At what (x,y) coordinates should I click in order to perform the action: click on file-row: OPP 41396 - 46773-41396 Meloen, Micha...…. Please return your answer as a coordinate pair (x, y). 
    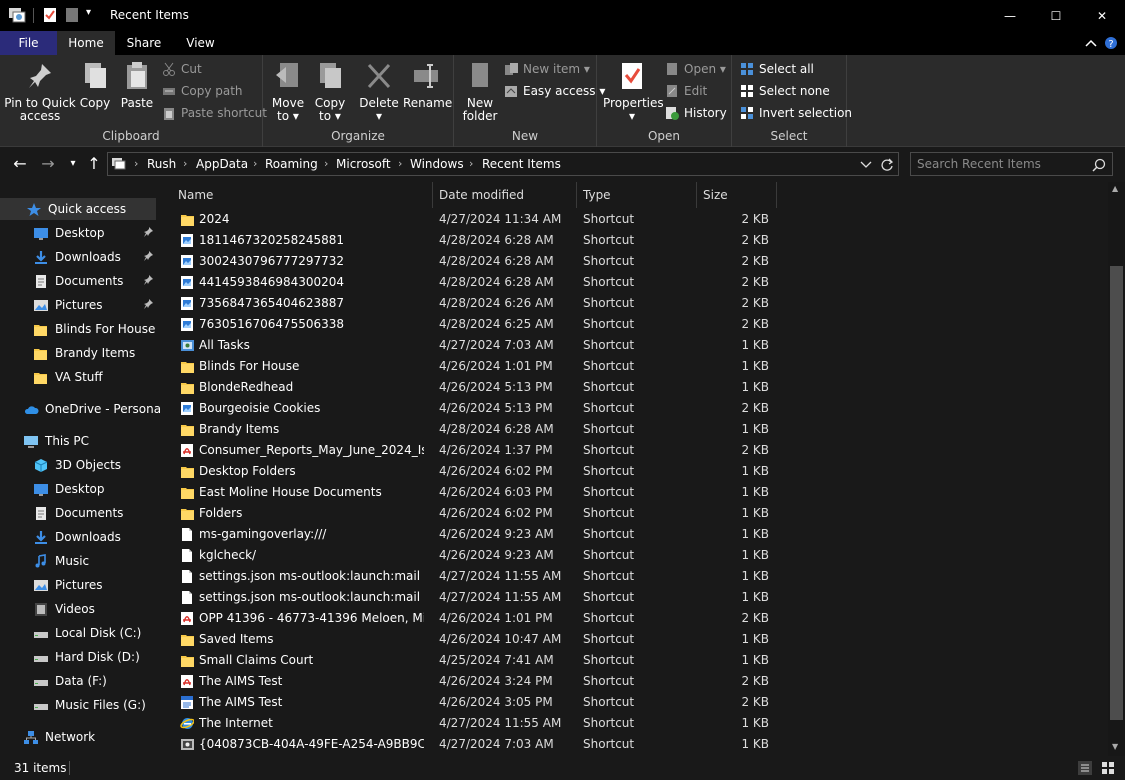
    Looking at the image, I should click on (470, 618).